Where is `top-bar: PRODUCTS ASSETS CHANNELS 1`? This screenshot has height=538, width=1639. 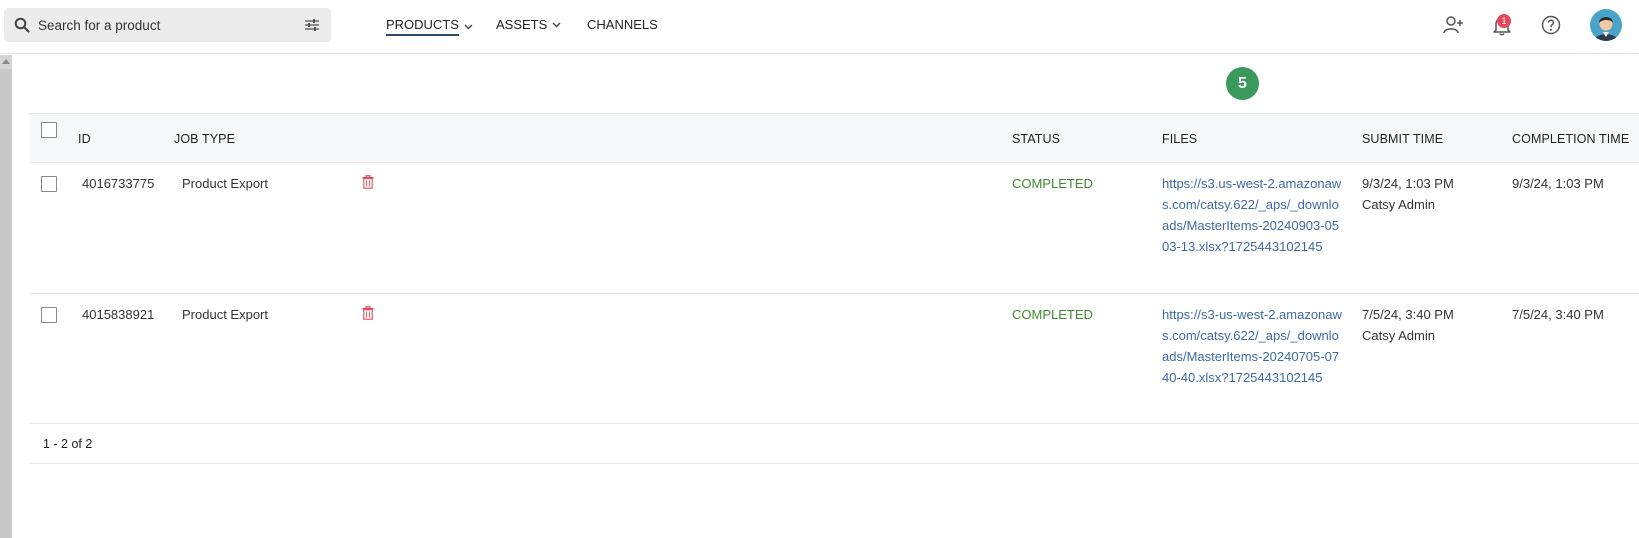 top-bar: PRODUCTS ASSETS CHANNELS 1 is located at coordinates (819, 27).